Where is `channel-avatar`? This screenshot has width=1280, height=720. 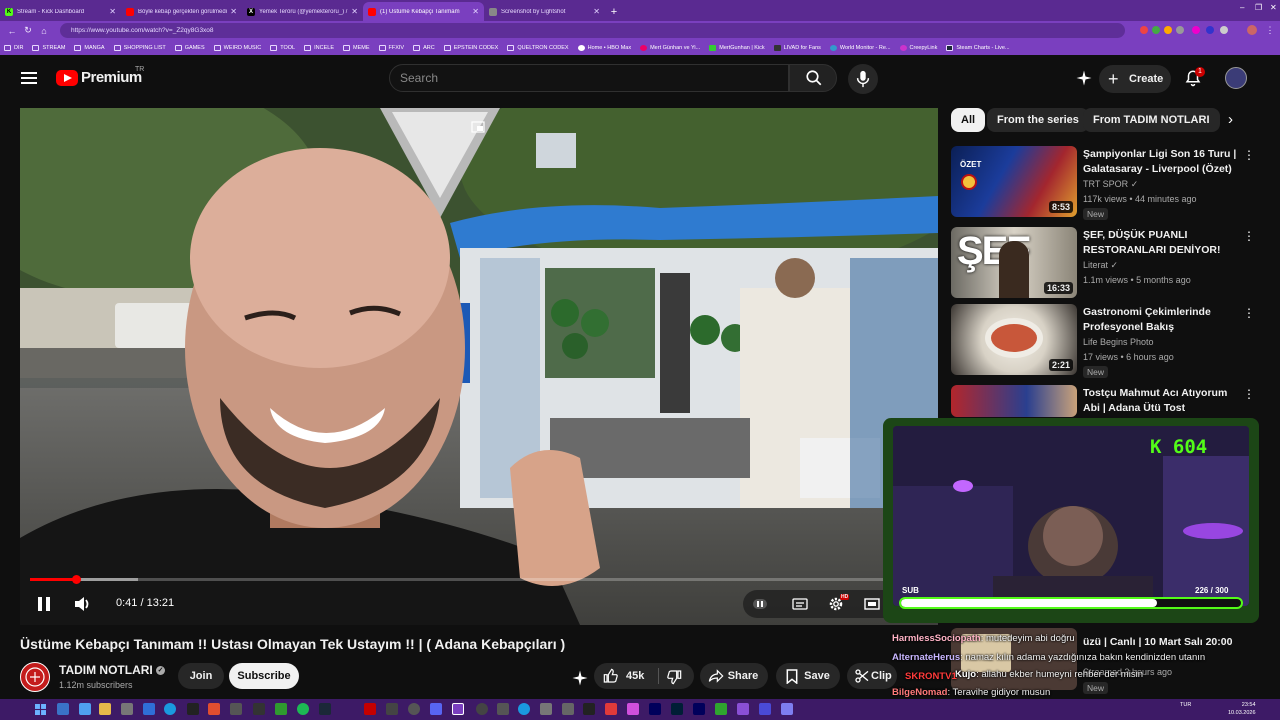 channel-avatar is located at coordinates (35, 677).